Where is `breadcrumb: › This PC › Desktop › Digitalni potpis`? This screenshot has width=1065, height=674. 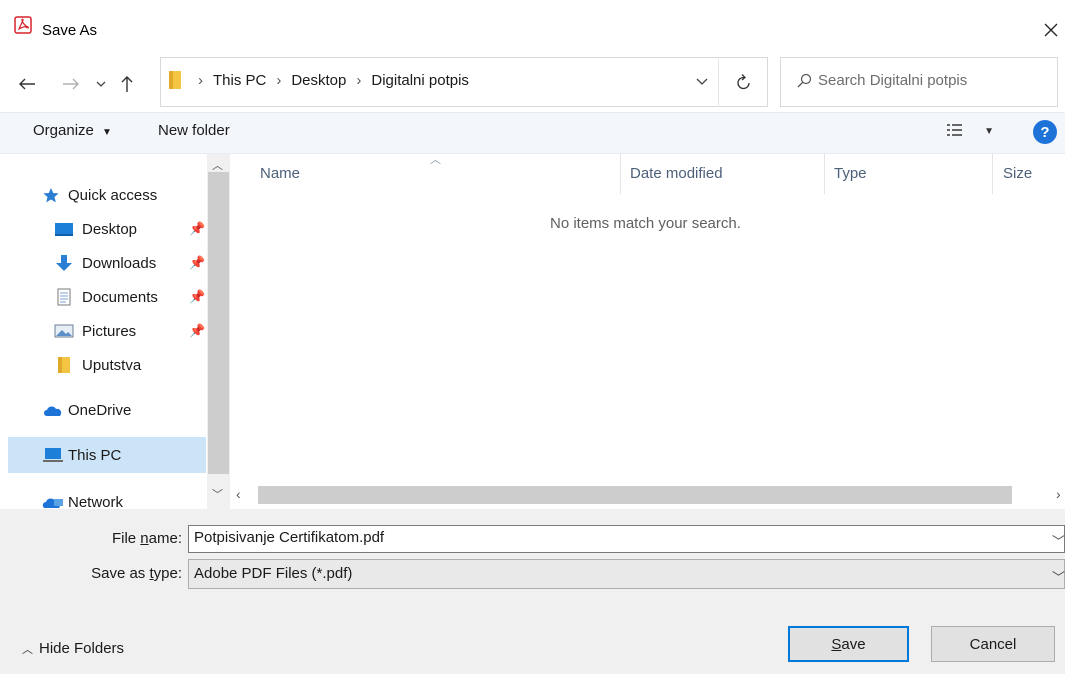
breadcrumb: › This PC › Desktop › Digitalni potpis is located at coordinates (333, 80).